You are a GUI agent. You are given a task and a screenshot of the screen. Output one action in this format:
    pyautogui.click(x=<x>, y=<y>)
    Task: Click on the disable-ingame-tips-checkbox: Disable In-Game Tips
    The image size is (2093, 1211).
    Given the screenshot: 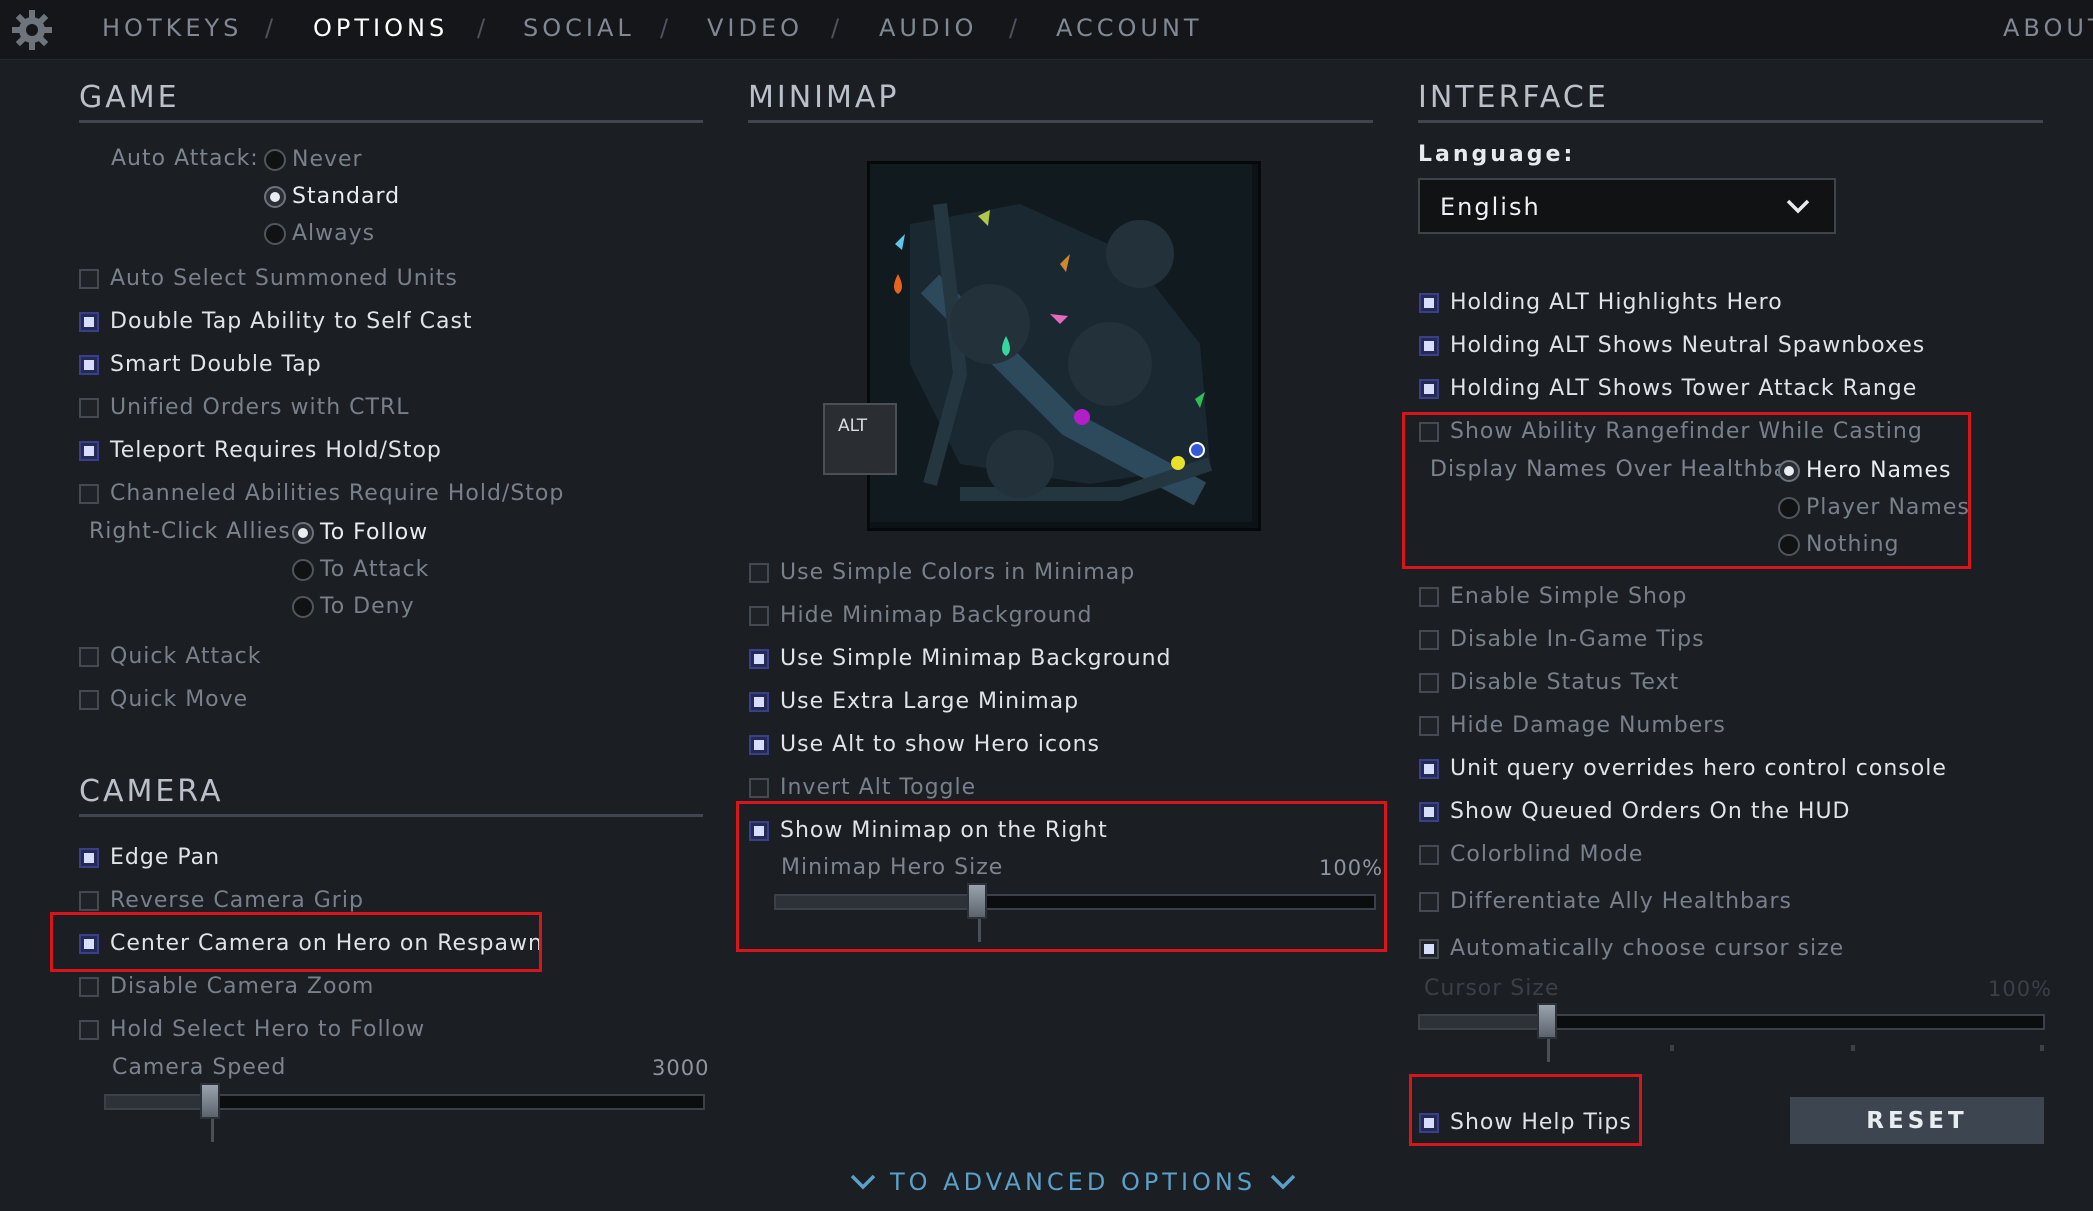 What is the action you would take?
    pyautogui.click(x=1562, y=639)
    